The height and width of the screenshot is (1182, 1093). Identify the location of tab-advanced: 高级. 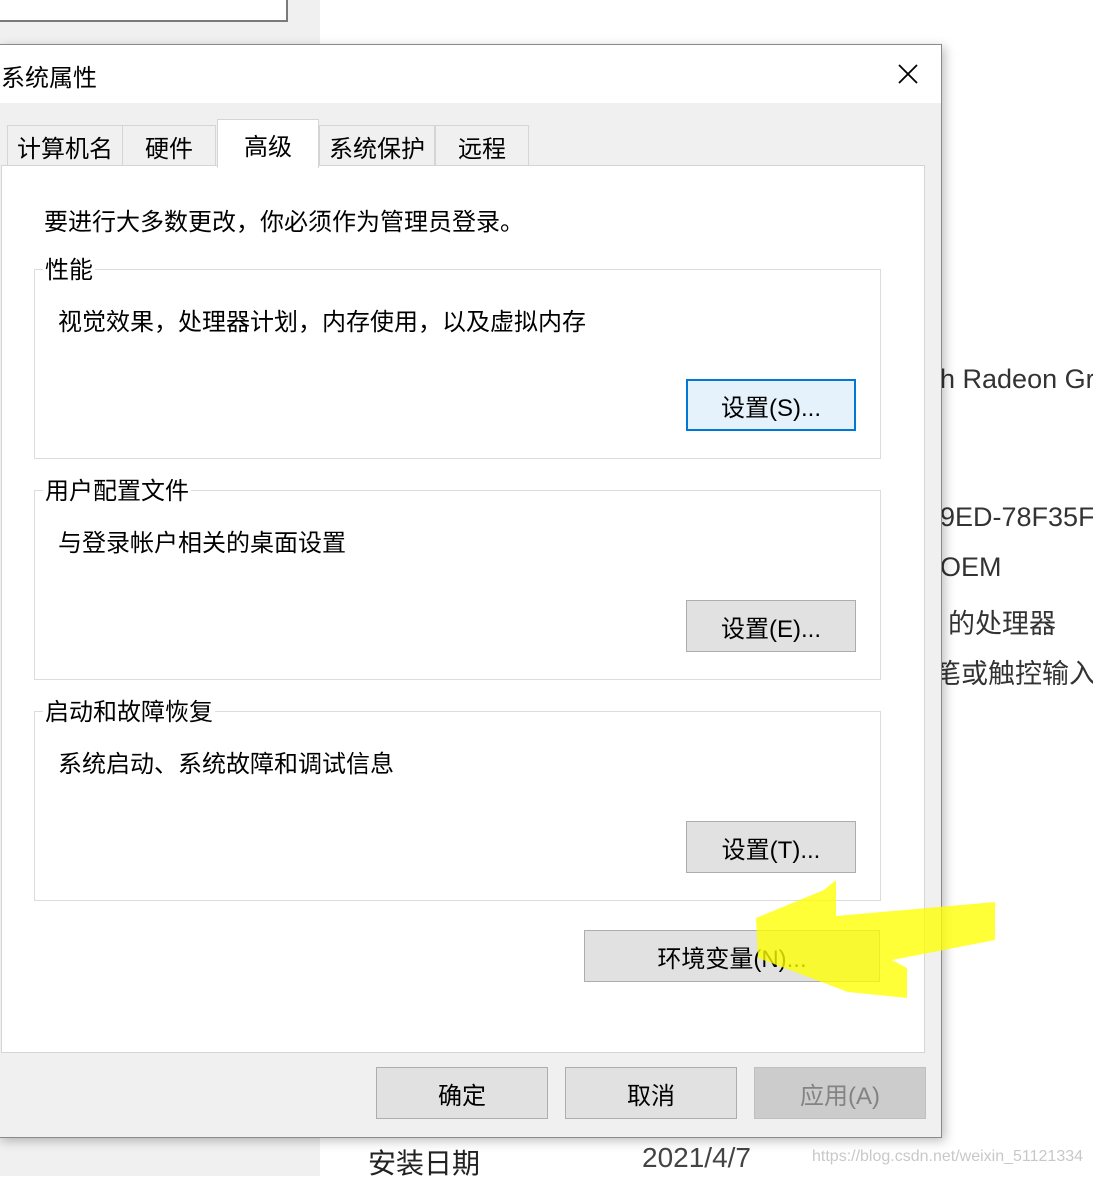
(268, 143).